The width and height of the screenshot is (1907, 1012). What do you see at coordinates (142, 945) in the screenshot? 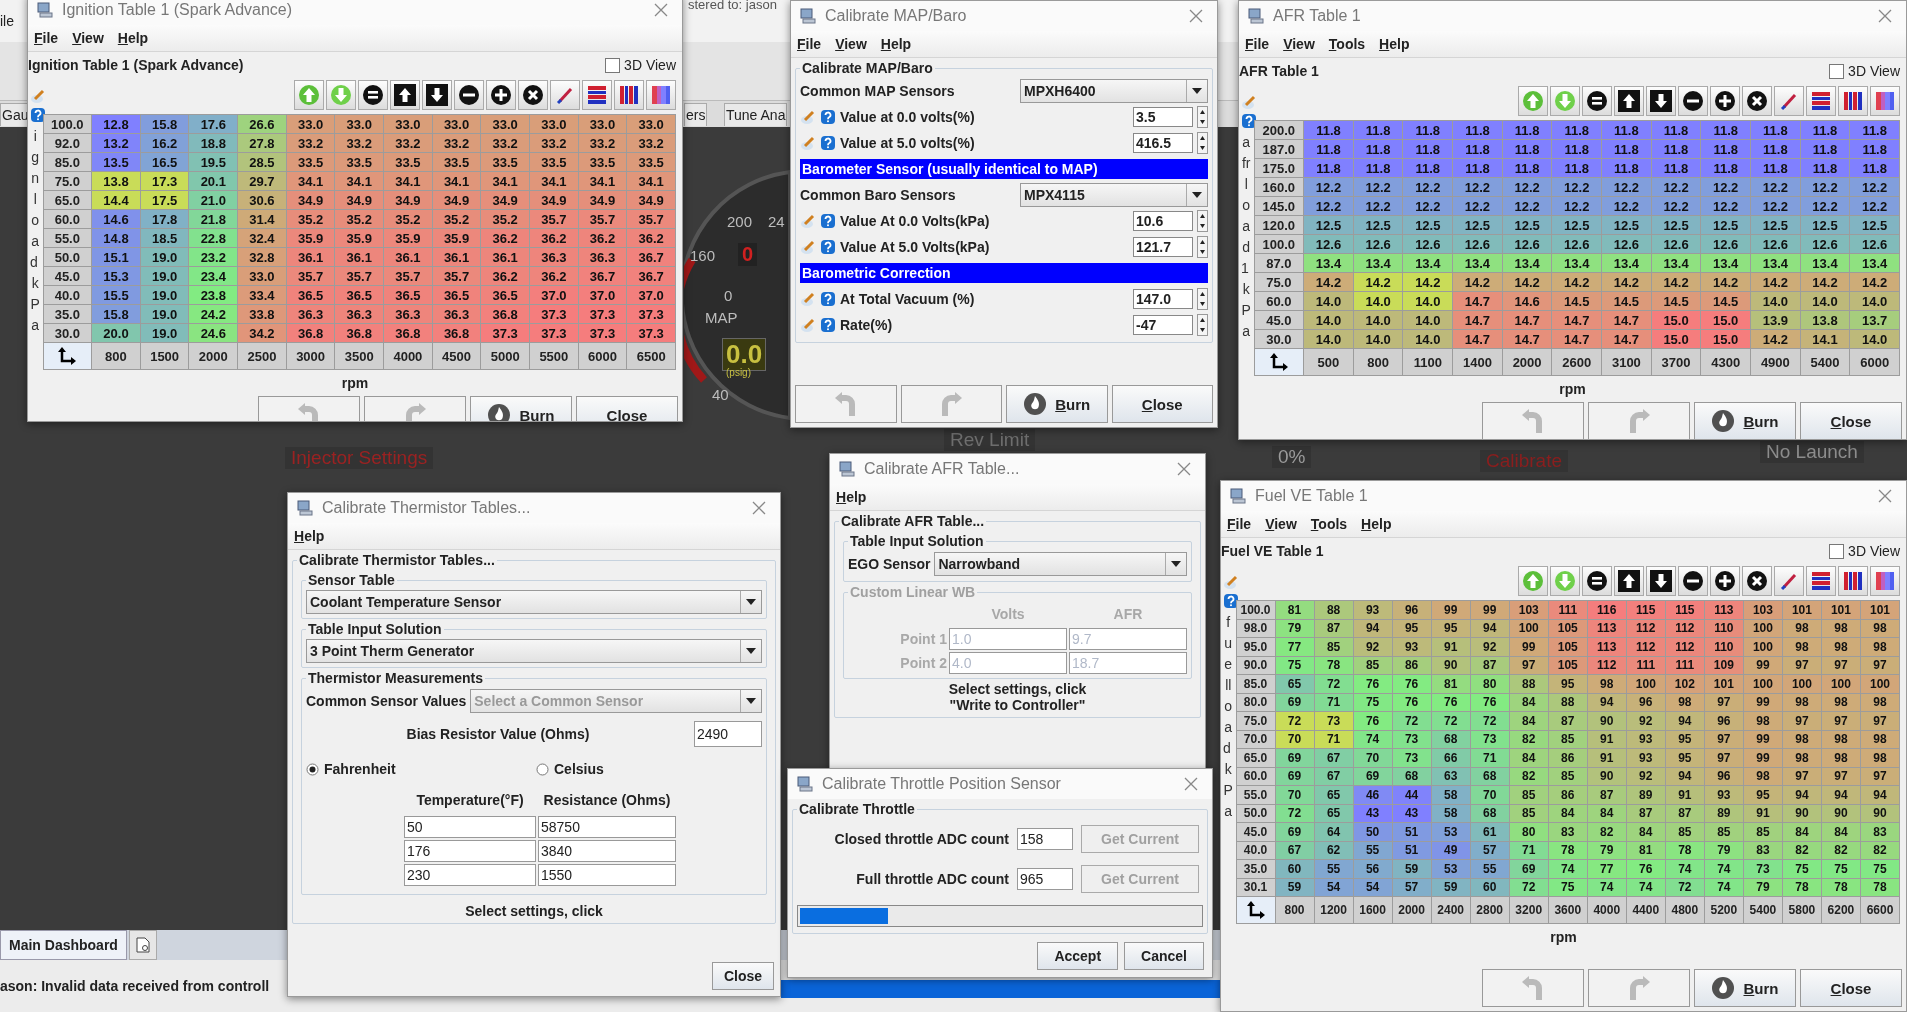
I see `dashboard-tab-icon` at bounding box center [142, 945].